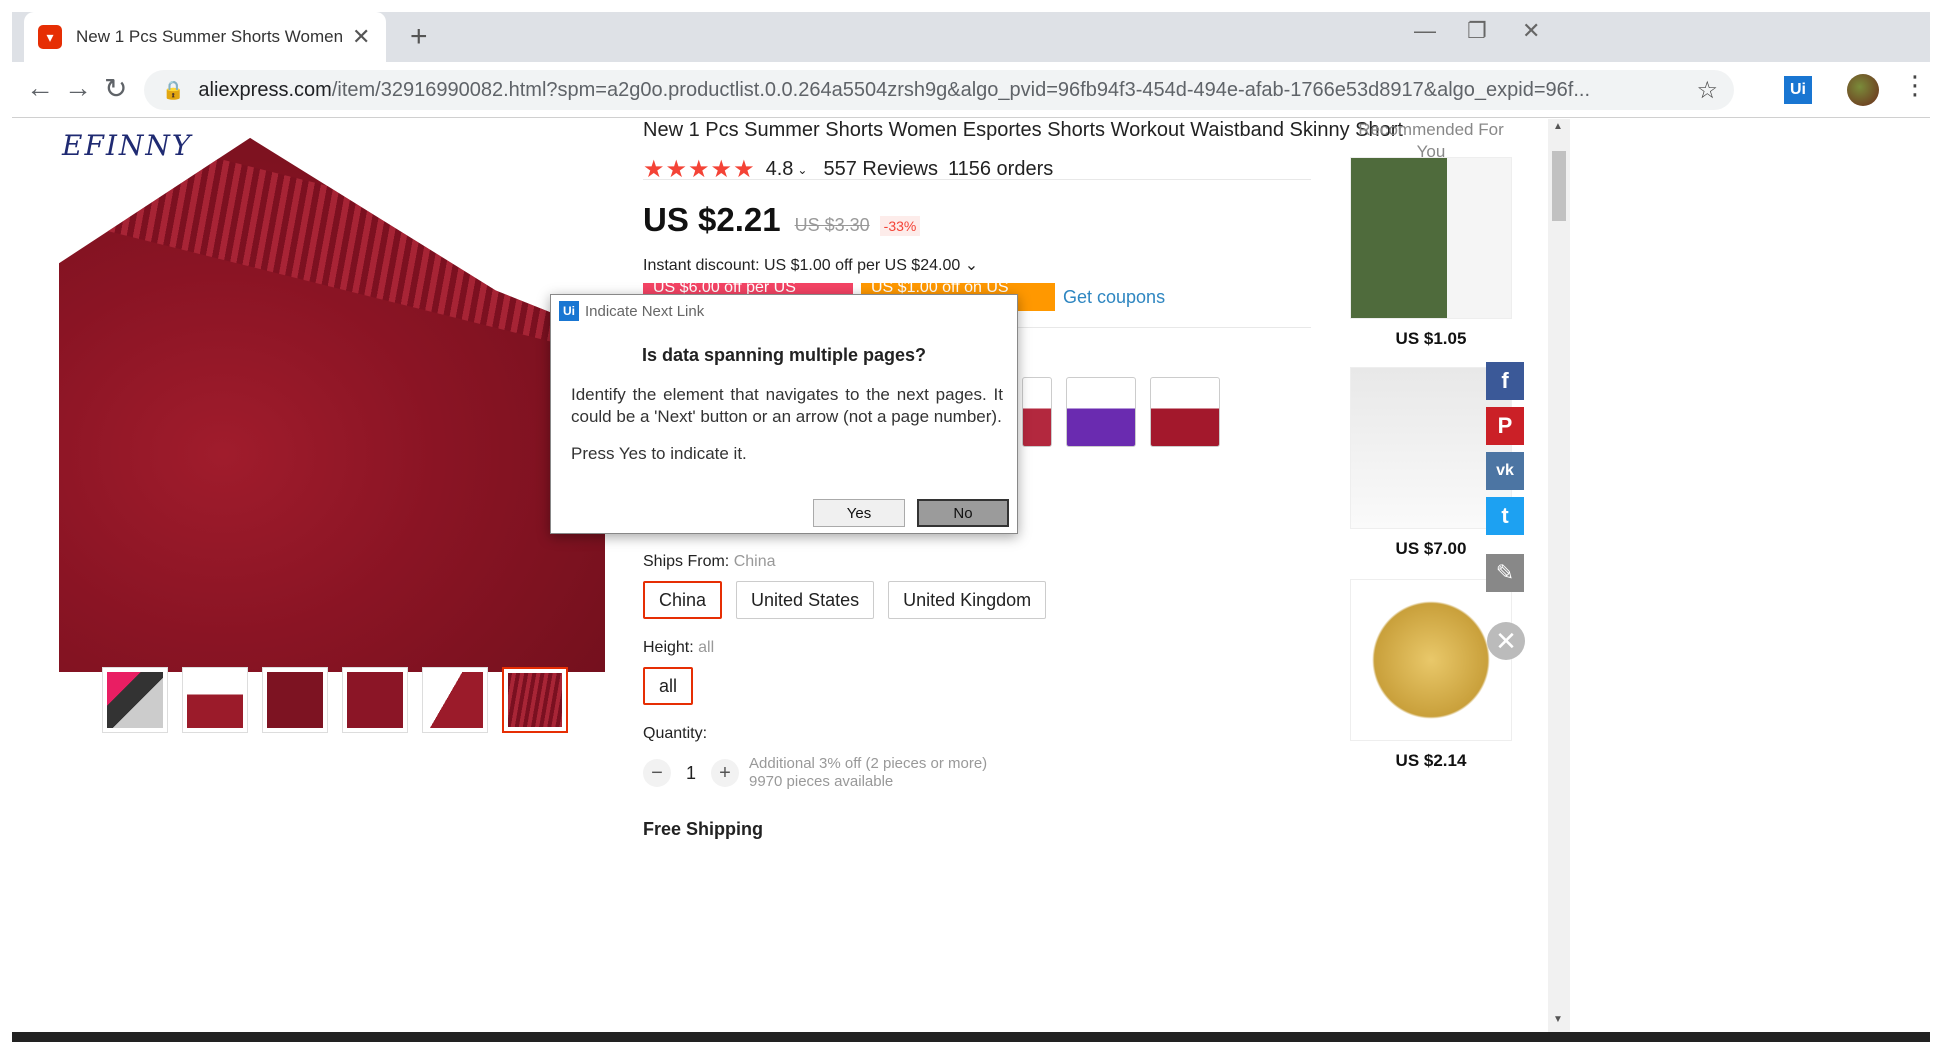  I want to click on browser-tab: ▾ New 1 Pcs Summer Shorts Women ✕, so click(205, 37).